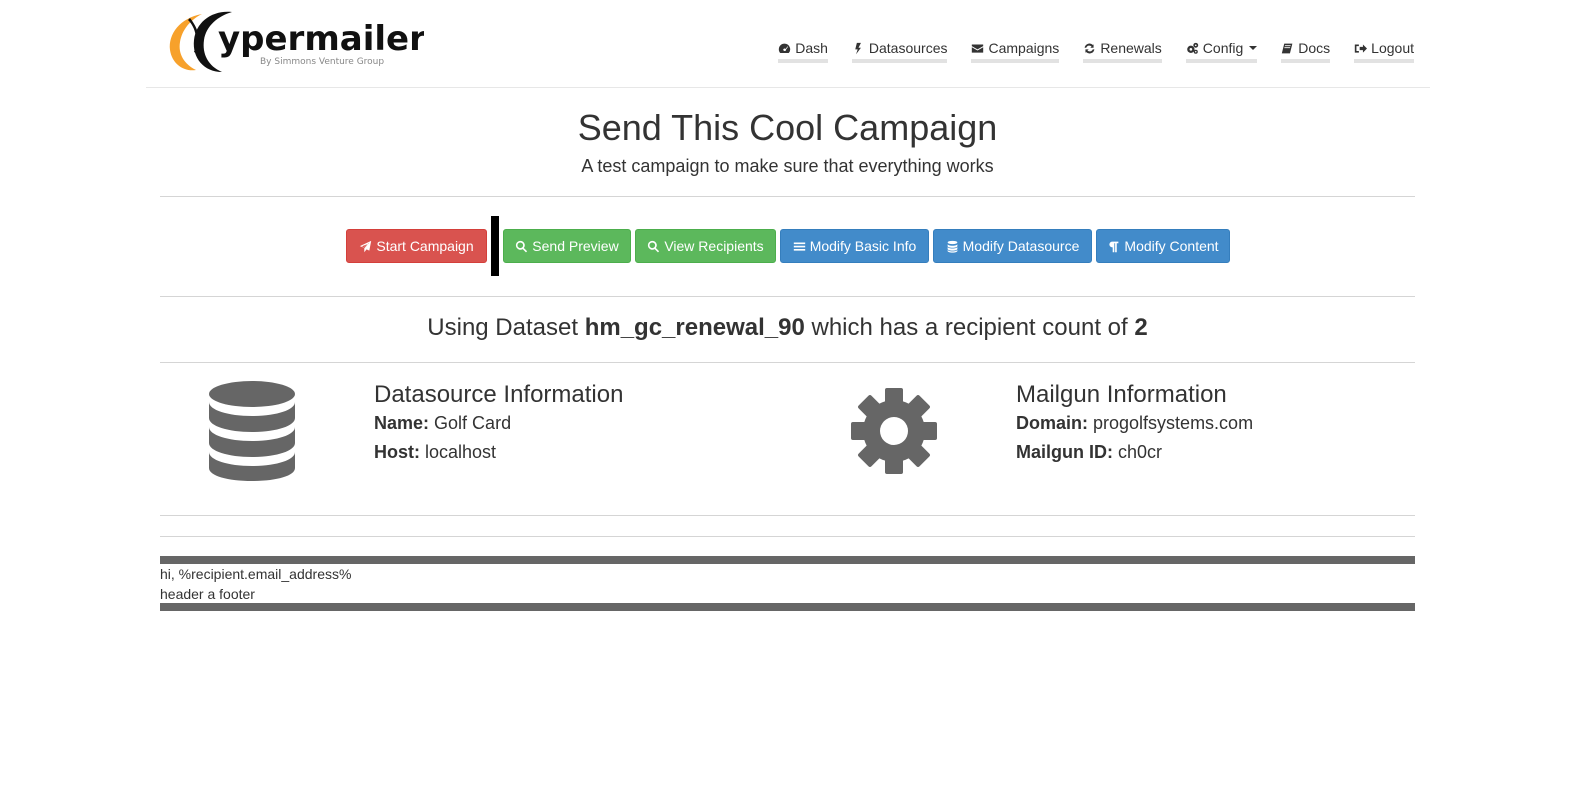  I want to click on mailgun-id-row: Mailgun ID: ch0cr, so click(1134, 452).